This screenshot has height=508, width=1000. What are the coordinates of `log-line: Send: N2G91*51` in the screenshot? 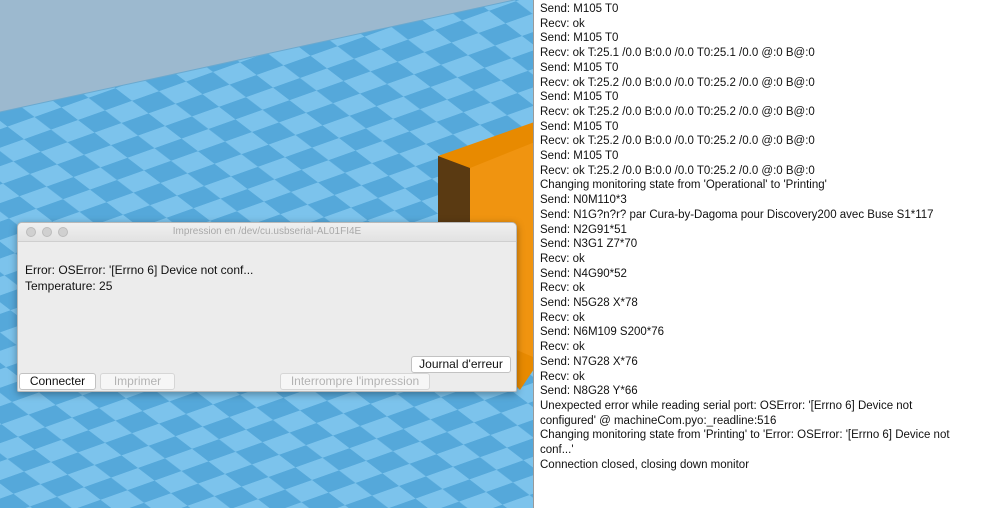 It's located at (583, 229).